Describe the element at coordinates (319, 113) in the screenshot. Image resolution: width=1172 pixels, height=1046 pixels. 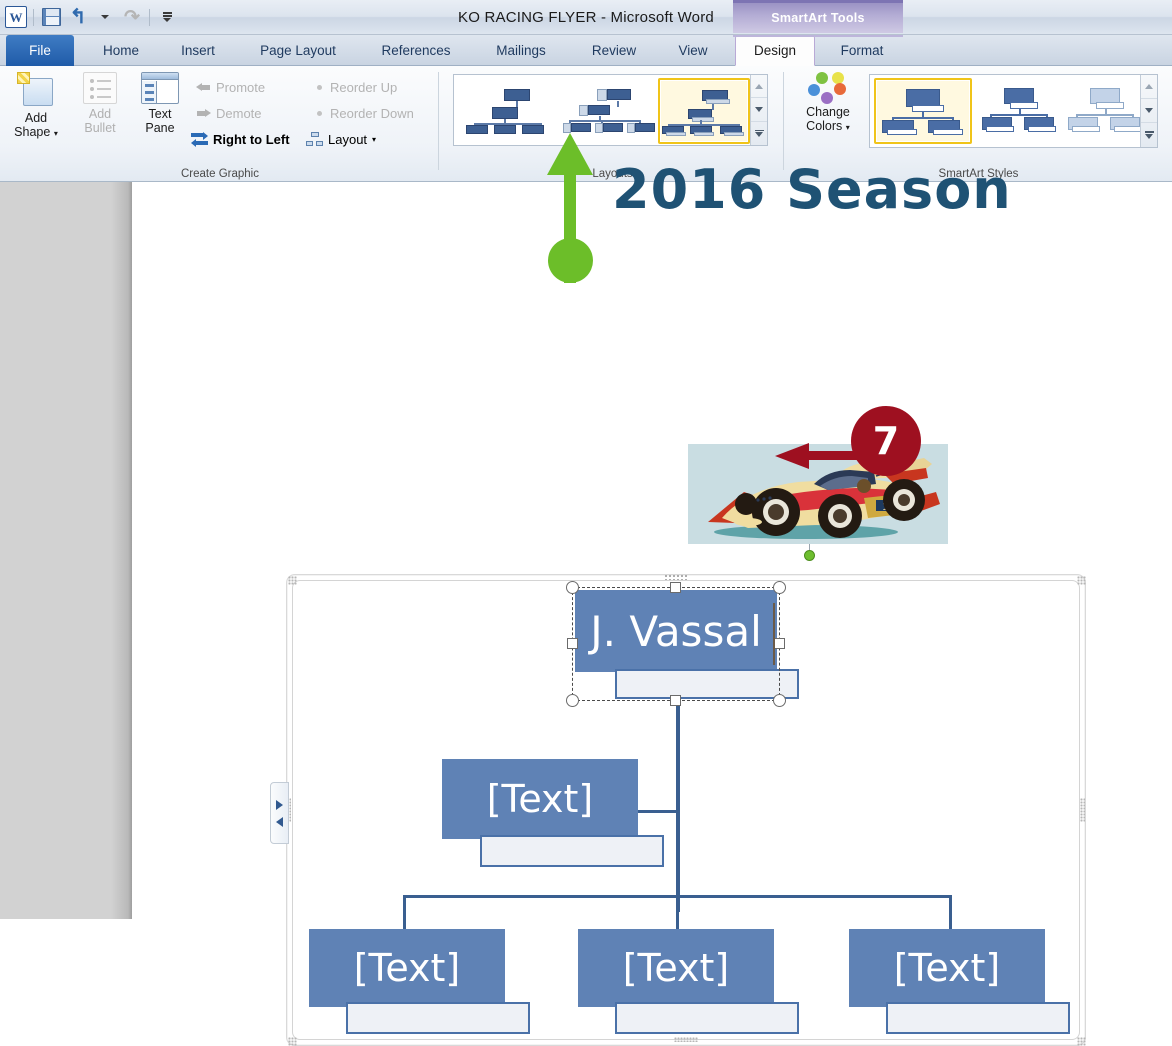
I see `reorder-down-icon` at that location.